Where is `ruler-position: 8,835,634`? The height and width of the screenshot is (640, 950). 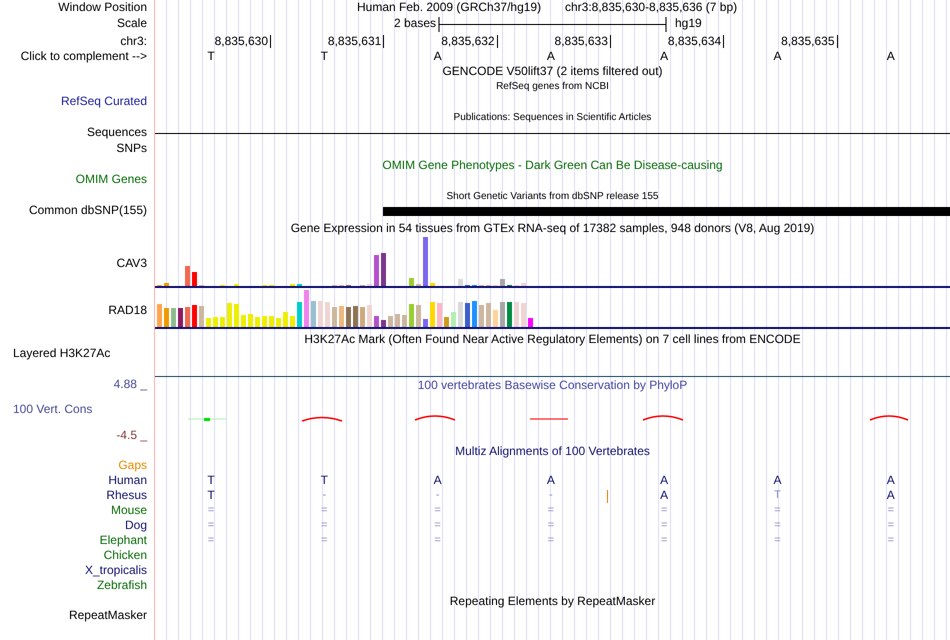
ruler-position: 8,835,634 is located at coordinates (696, 41).